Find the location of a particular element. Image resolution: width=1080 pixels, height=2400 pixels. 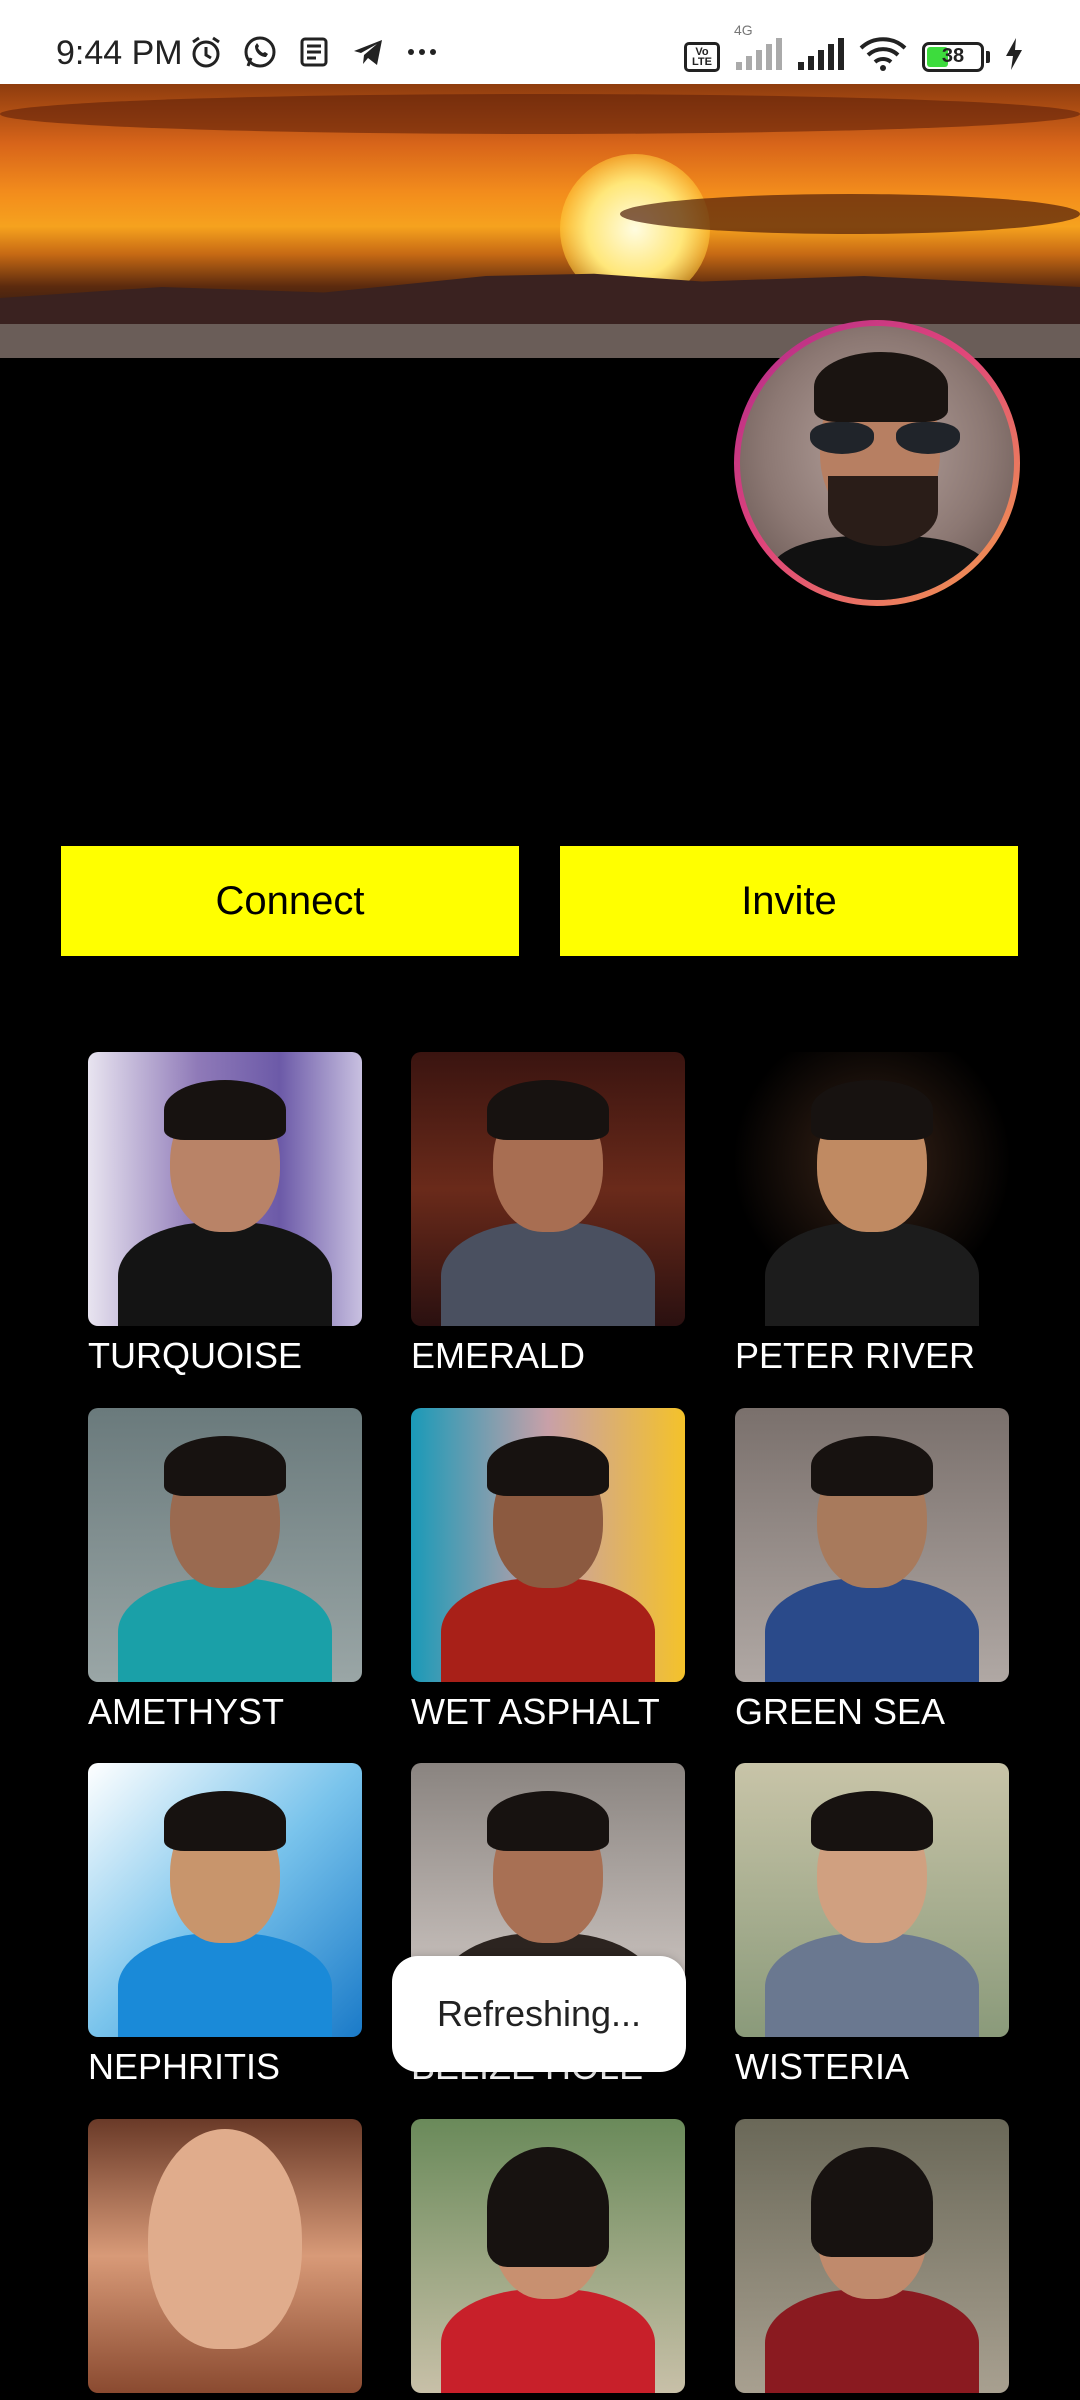

whatsapp-icon is located at coordinates (260, 52).